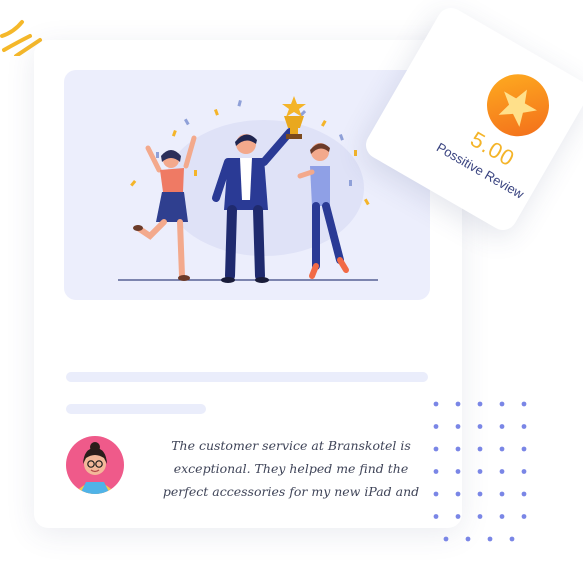  I want to click on quote-line: exceptional. They helped me find the, so click(291, 468).